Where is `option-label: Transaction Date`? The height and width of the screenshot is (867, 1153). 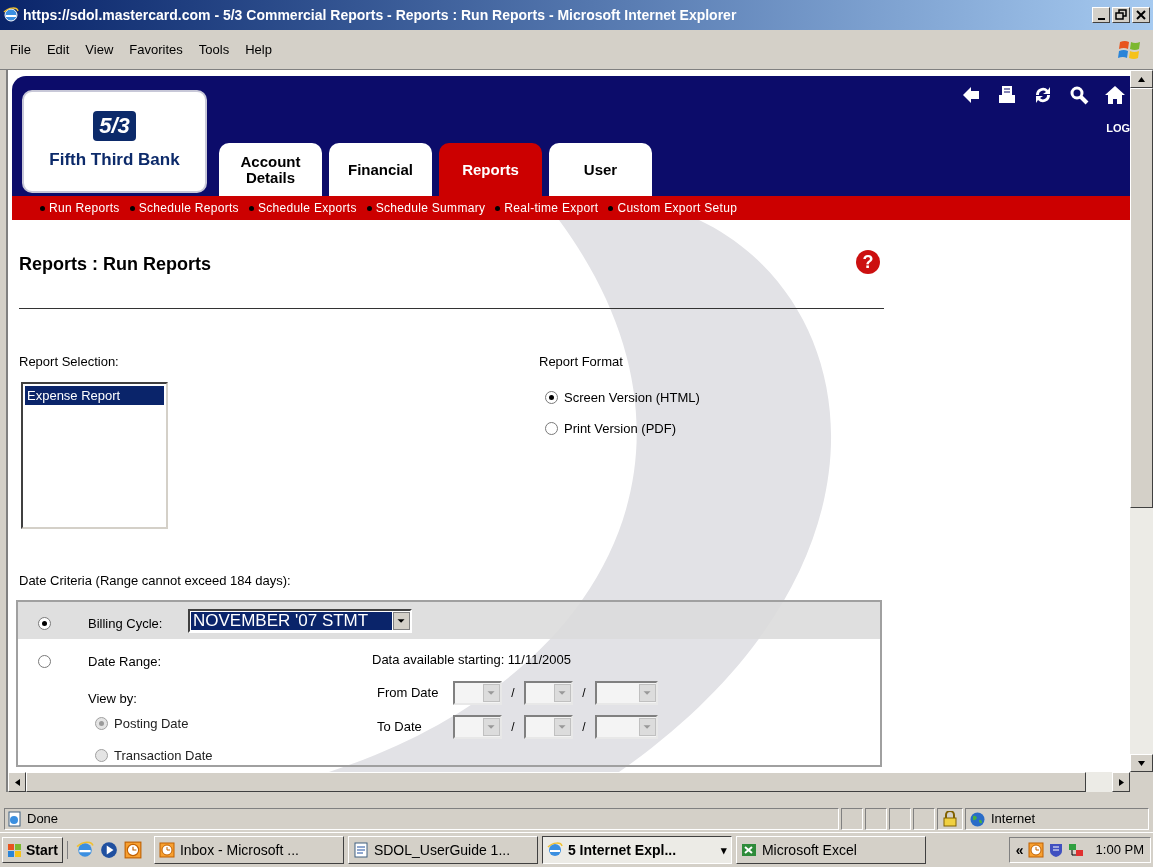 option-label: Transaction Date is located at coordinates (163, 755).